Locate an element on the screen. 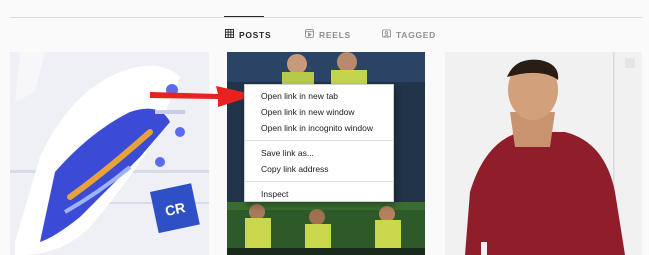 This screenshot has width=649, height=255. tab-posts: POSTS is located at coordinates (248, 34).